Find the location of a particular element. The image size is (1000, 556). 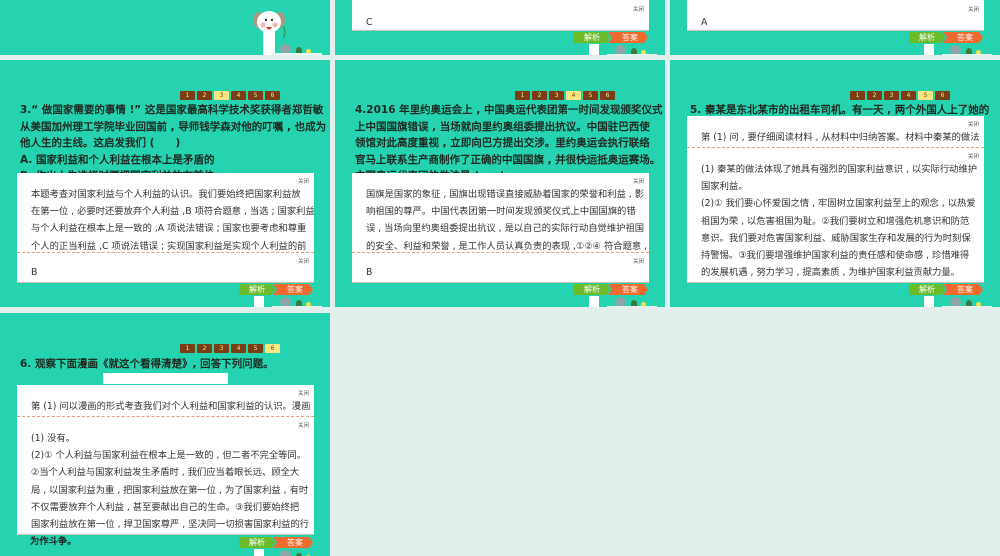

explanation-line: 第 (1) 问以漫画的形式考查我们对个人利益和国家利益的认识。漫画 is located at coordinates (171, 406).